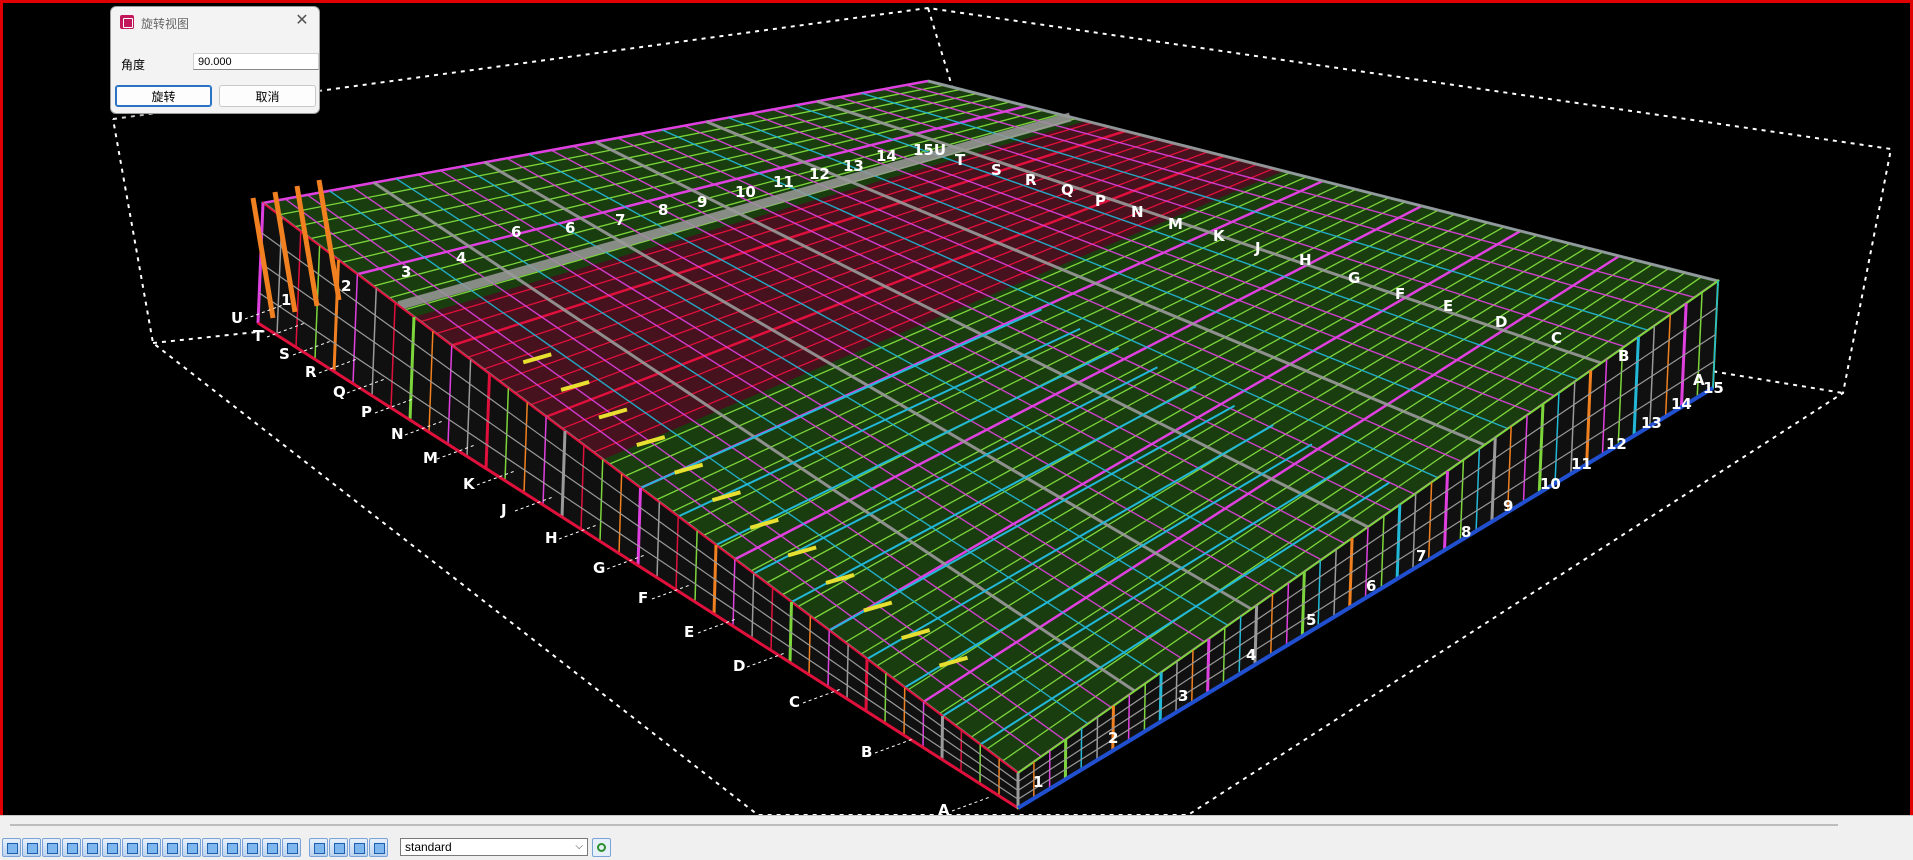 The height and width of the screenshot is (860, 1913). I want to click on select-objects-icon, so click(291, 847).